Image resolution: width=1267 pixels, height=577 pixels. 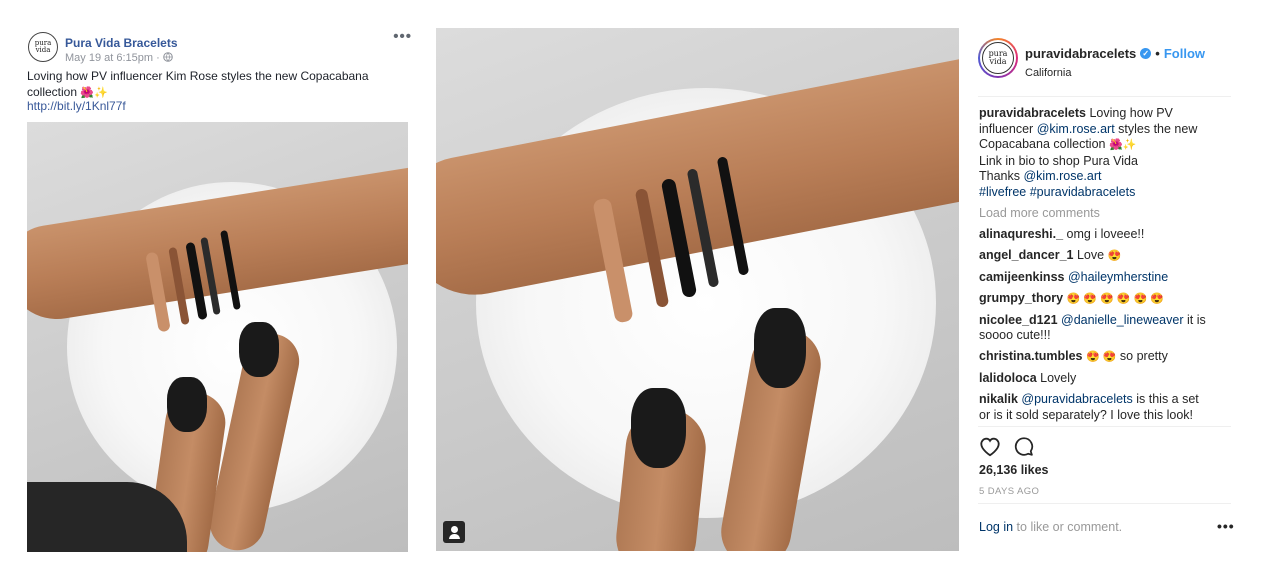 I want to click on comment-emojis: 😍 😍 😍 😍 😍 😍, so click(x=1115, y=298).